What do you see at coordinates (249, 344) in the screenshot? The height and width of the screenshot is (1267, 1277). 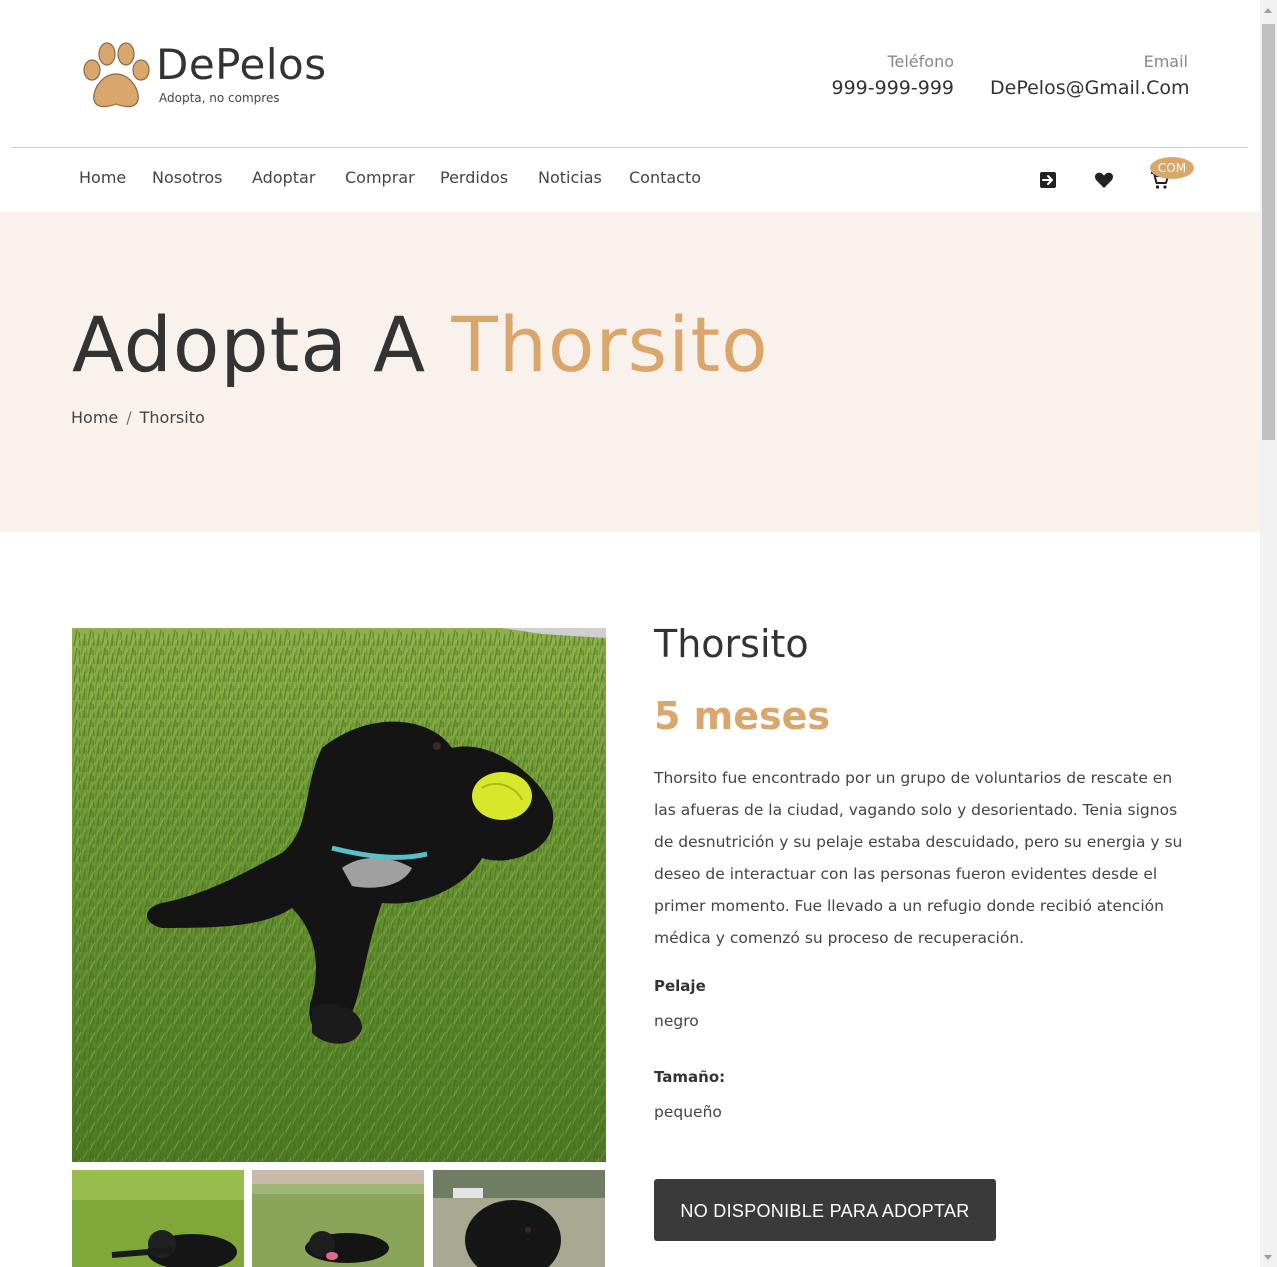 I see `page-title-prefix: Adopta A` at bounding box center [249, 344].